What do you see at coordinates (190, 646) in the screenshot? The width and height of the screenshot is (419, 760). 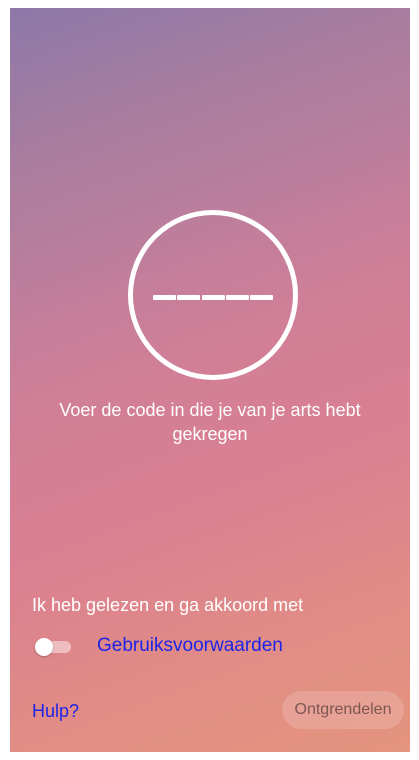 I see `terms-link: Gebruiksvoorwaarden` at bounding box center [190, 646].